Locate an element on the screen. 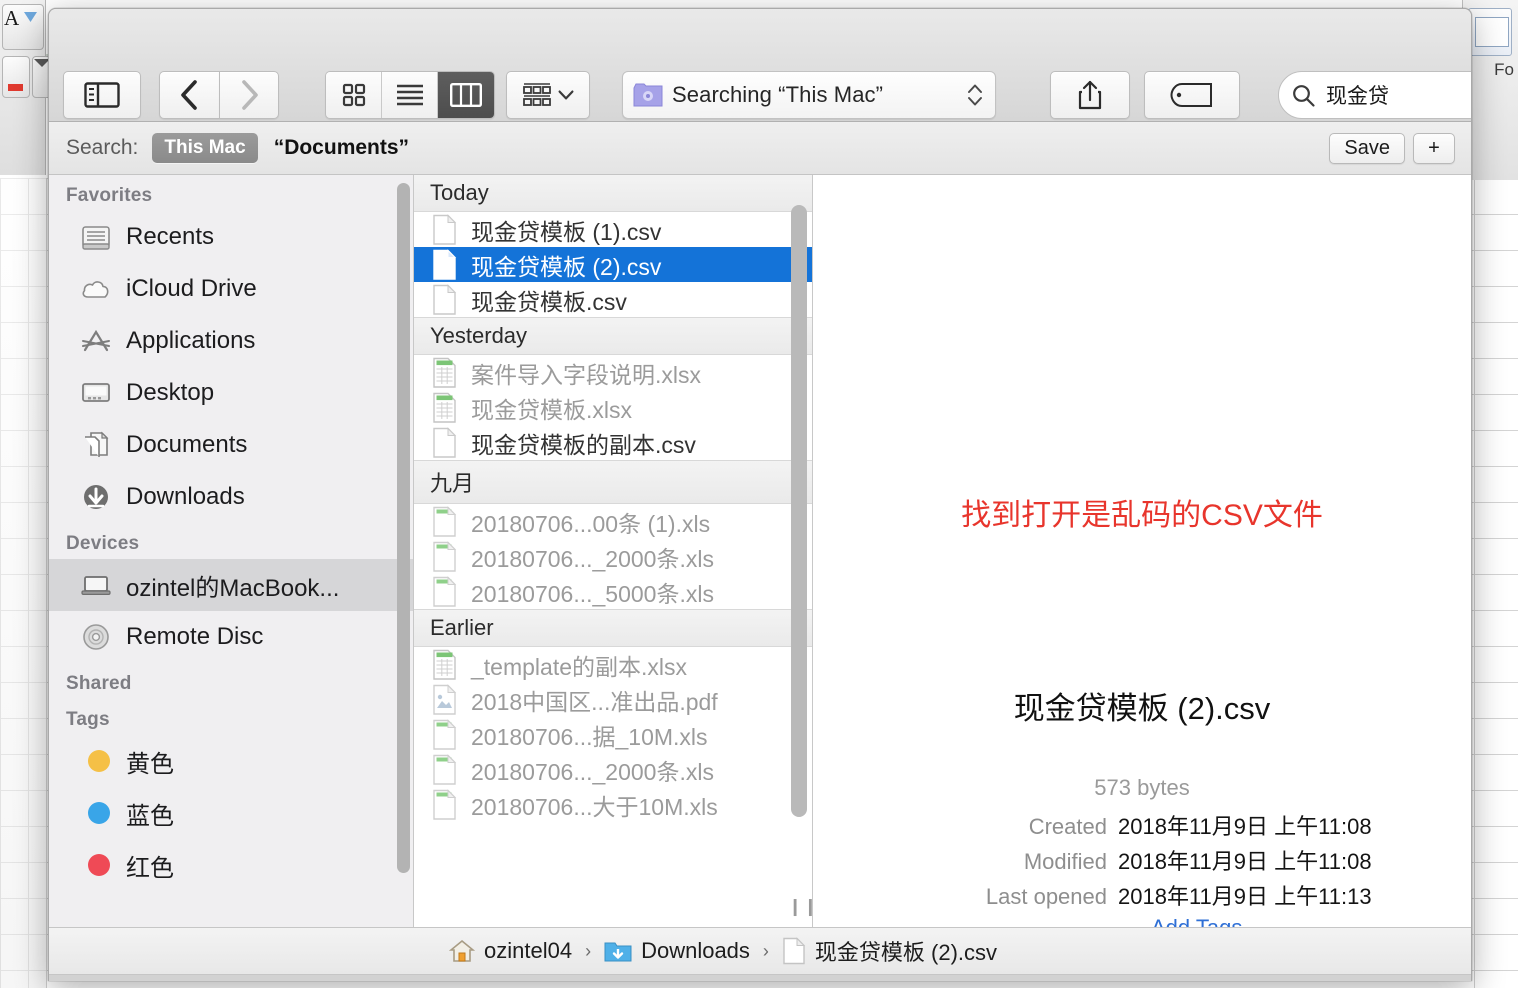  path-item-label: 现金贷模板 (2).csv is located at coordinates (906, 952).